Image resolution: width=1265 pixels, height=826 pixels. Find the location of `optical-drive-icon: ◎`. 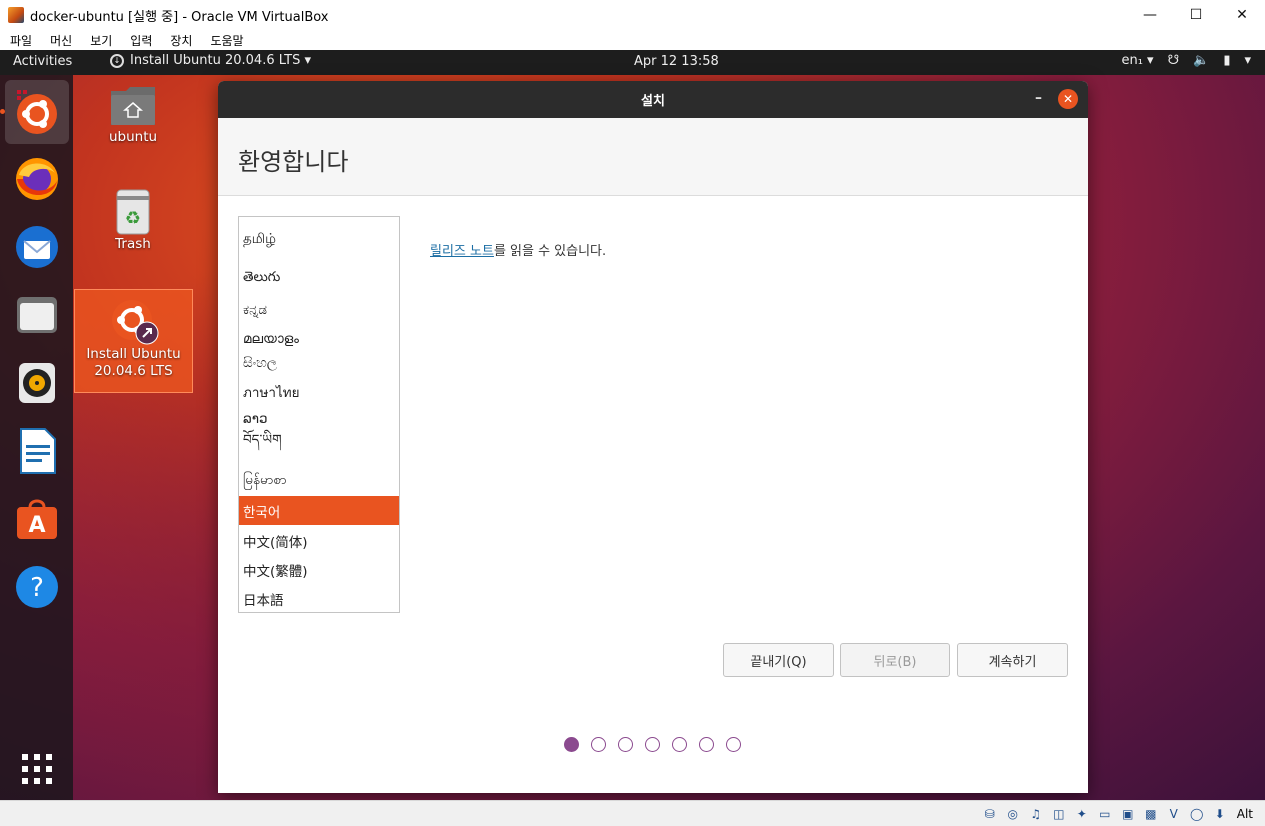

optical-drive-icon: ◎ is located at coordinates (1013, 813).